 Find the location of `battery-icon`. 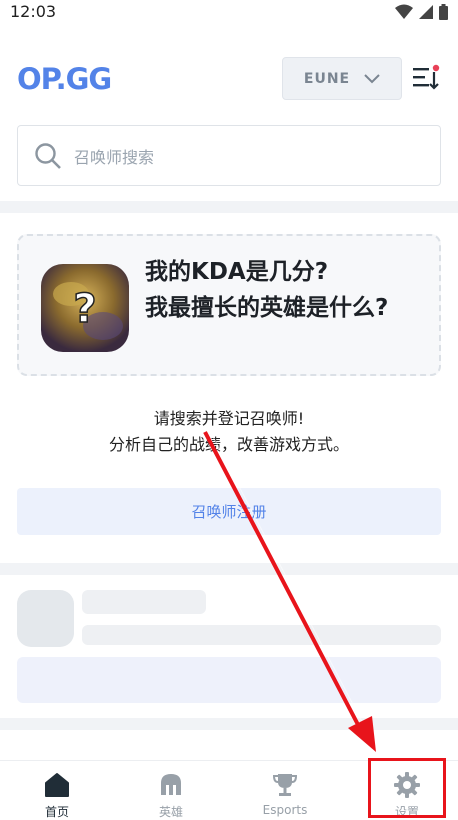

battery-icon is located at coordinates (443, 12).